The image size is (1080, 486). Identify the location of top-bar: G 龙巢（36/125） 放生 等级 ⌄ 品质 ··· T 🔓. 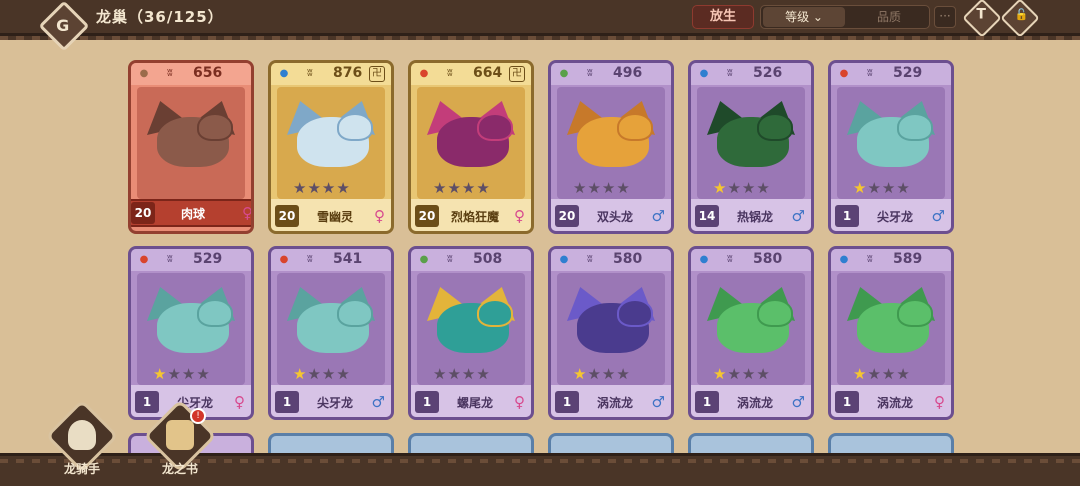
(540, 26).